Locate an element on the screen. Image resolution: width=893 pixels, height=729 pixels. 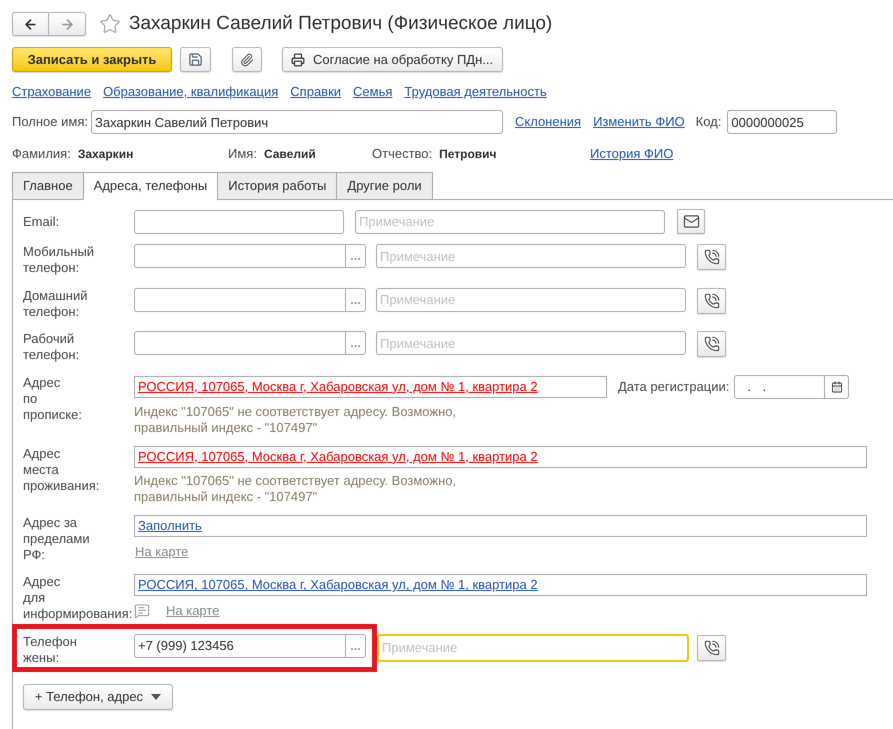
tab: Адреса, телефоны is located at coordinates (150, 186).